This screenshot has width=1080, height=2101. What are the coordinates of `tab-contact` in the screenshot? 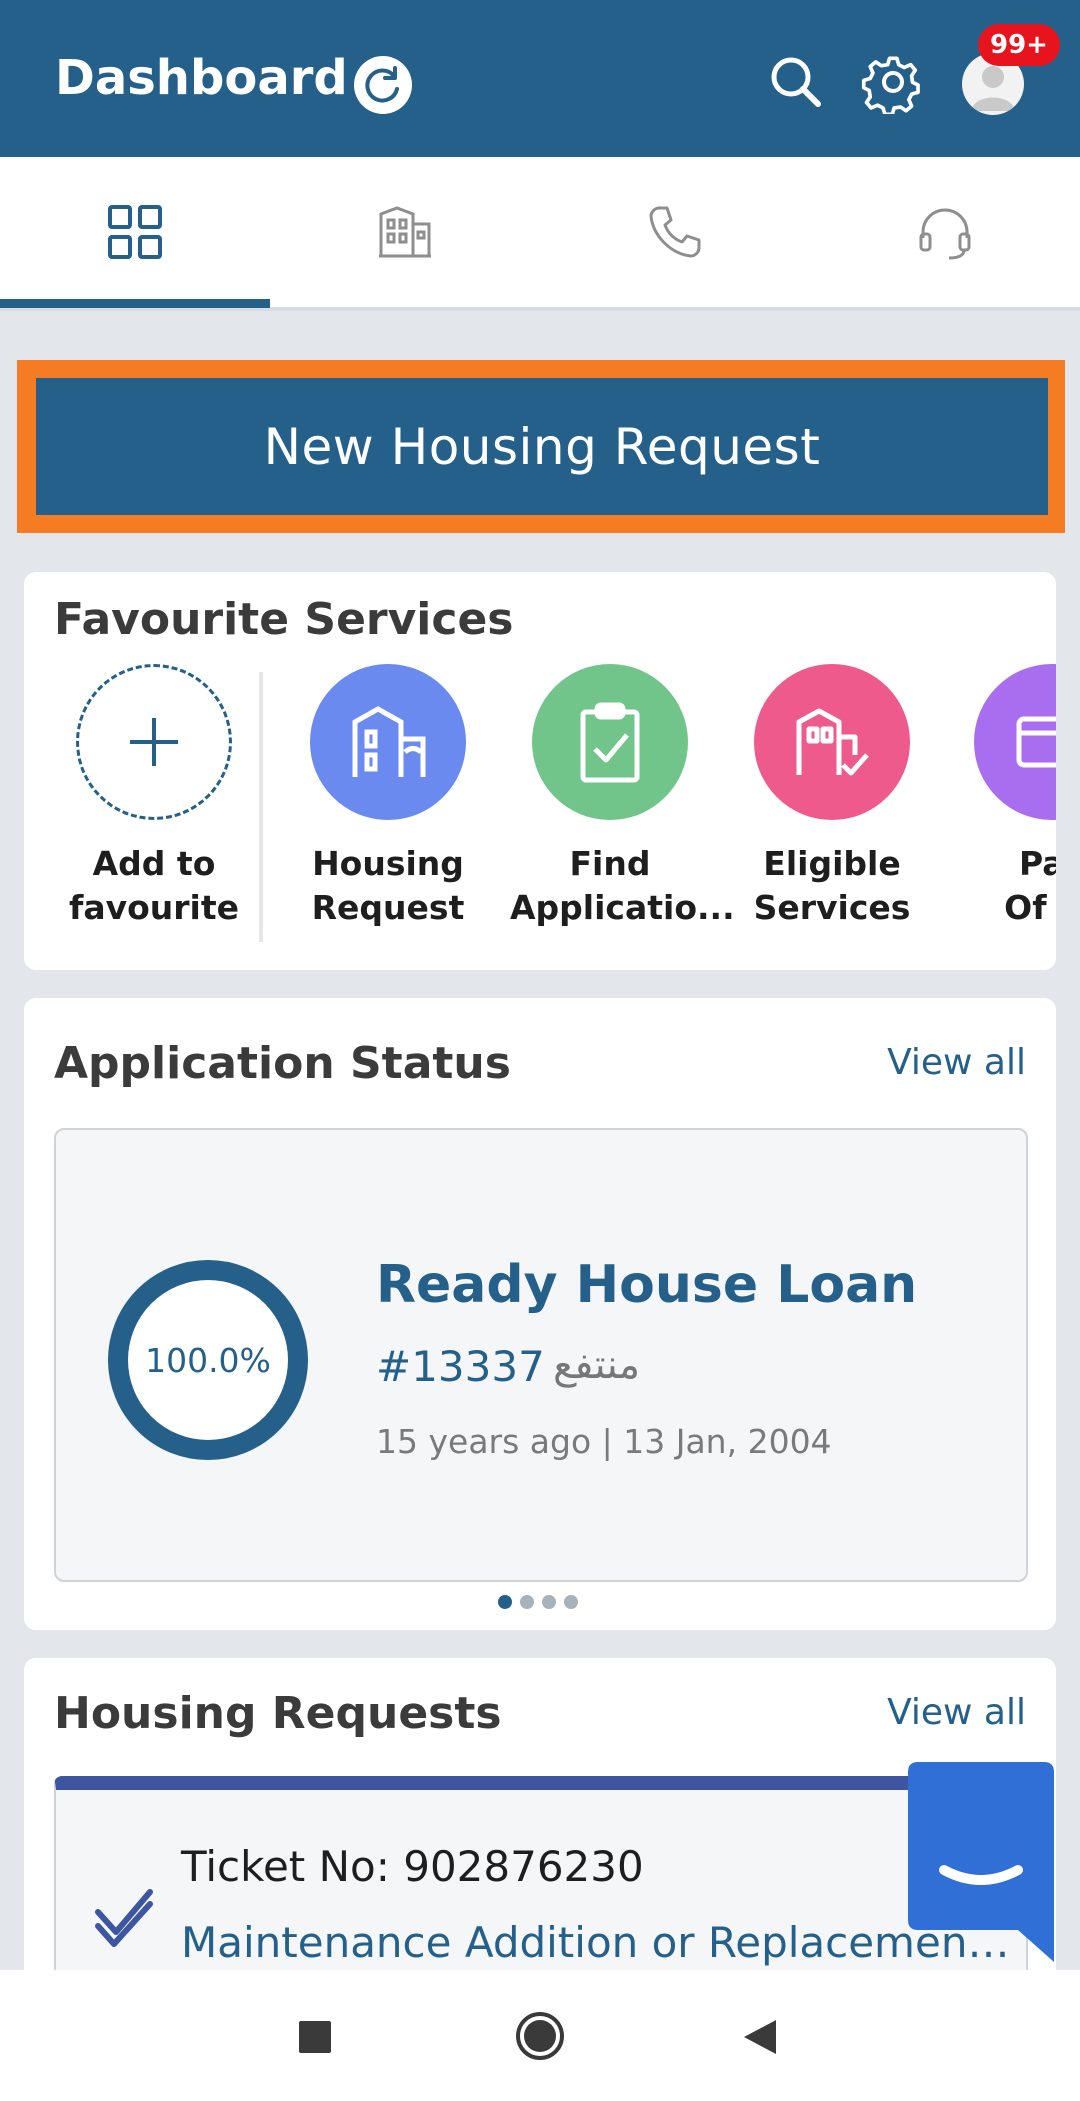 It's located at (675, 232).